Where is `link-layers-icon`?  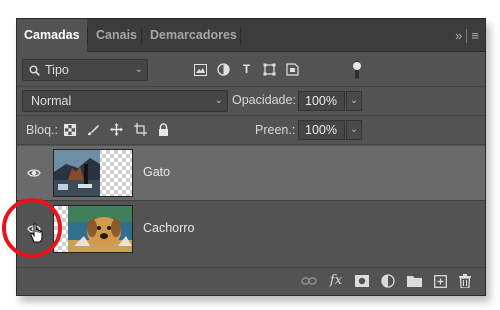
link-layers-icon is located at coordinates (309, 281).